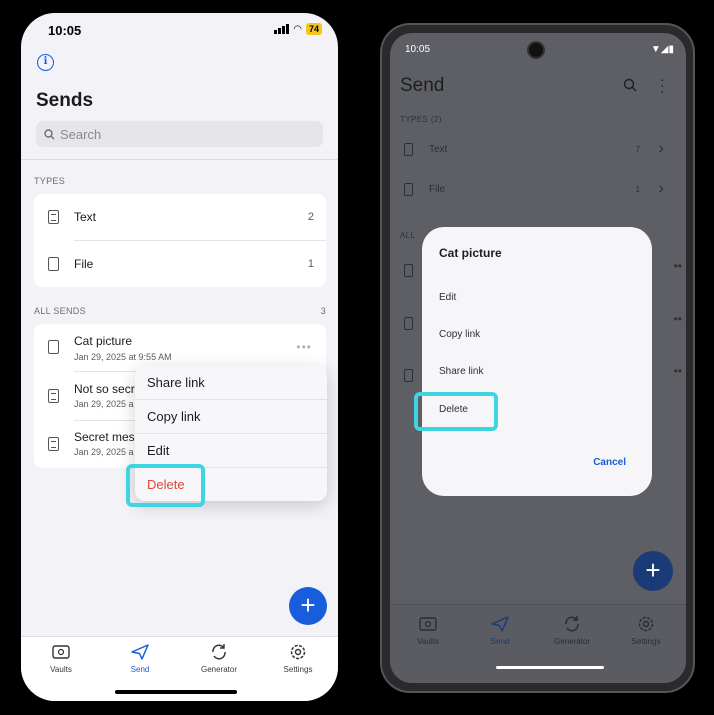  Describe the element at coordinates (180, 347) in the screenshot. I see `send-row: Cat picture Jan 29, 2025 at 9:55 AM •••` at that location.